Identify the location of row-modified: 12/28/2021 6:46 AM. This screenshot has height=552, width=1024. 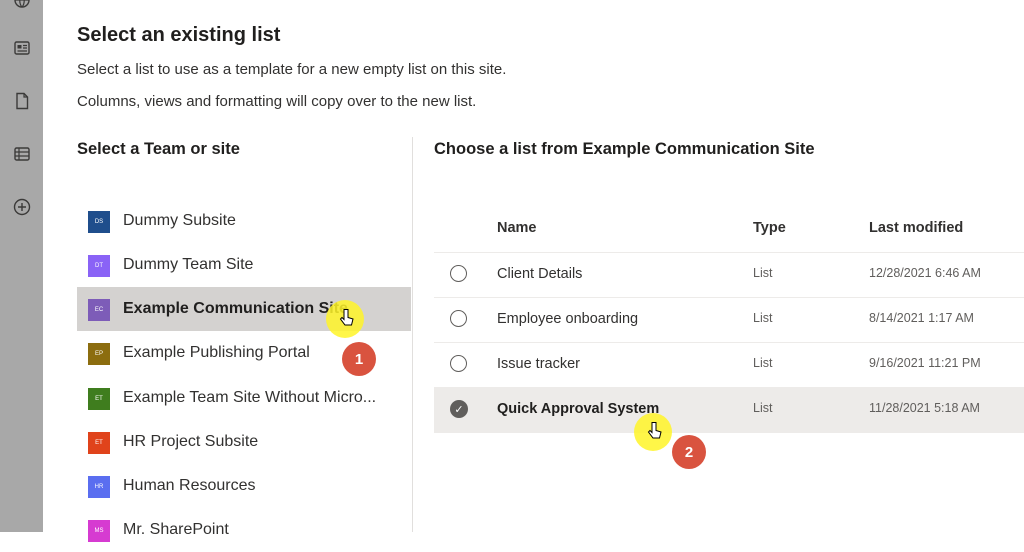
(925, 273).